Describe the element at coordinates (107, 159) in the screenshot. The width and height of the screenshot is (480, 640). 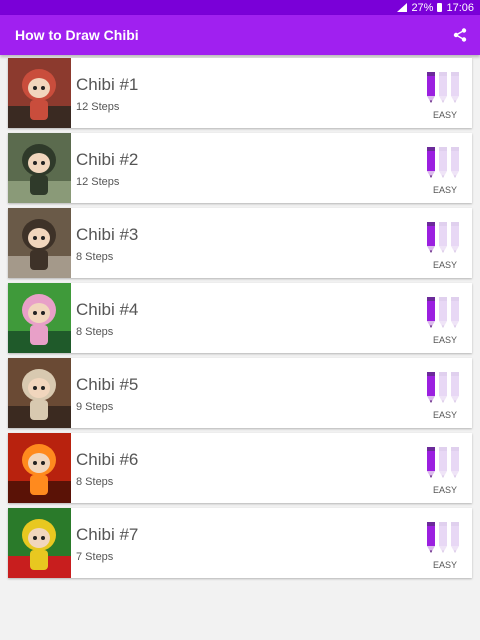
I see `item-title: Chibi #2` at that location.